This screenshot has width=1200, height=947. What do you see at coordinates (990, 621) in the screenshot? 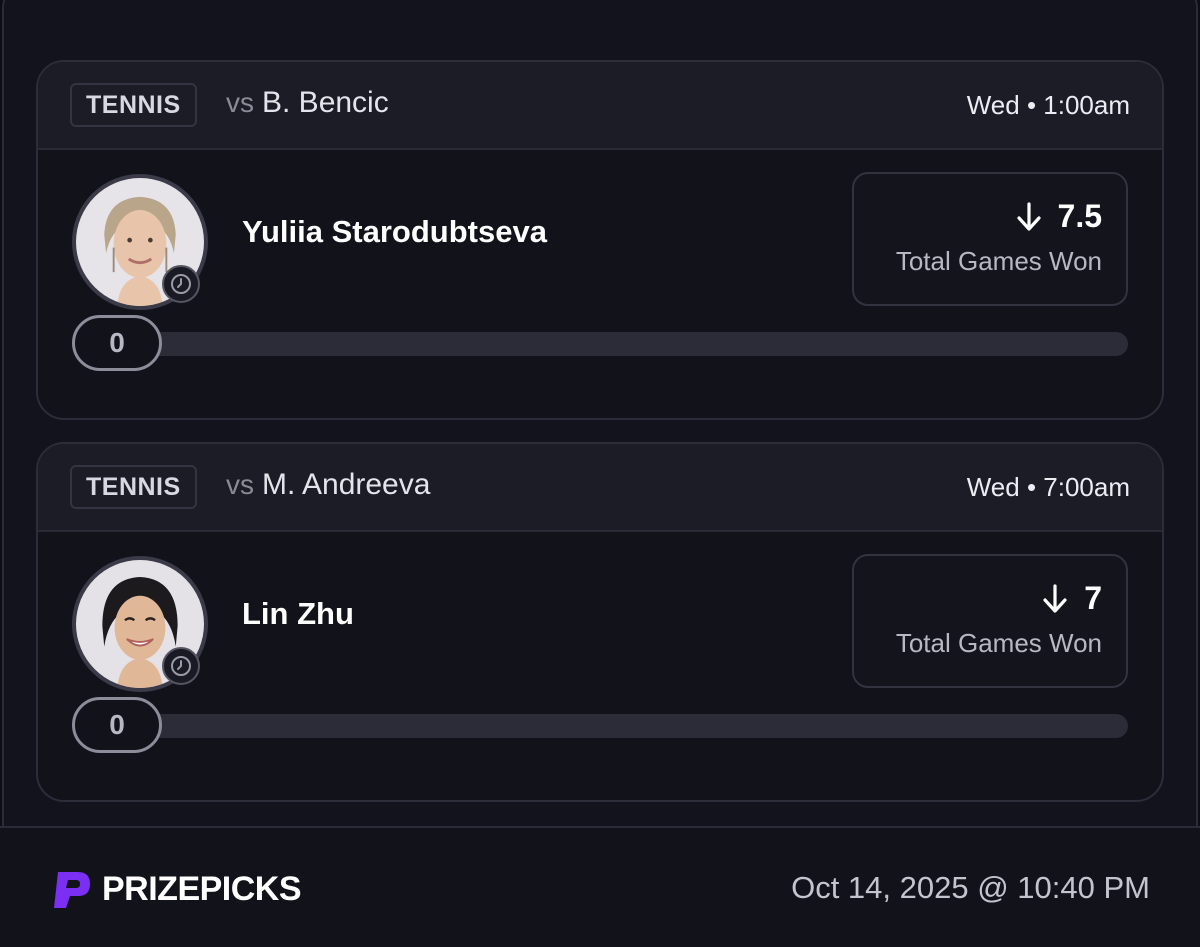
I see `projection-box: 7 Total Games Won` at bounding box center [990, 621].